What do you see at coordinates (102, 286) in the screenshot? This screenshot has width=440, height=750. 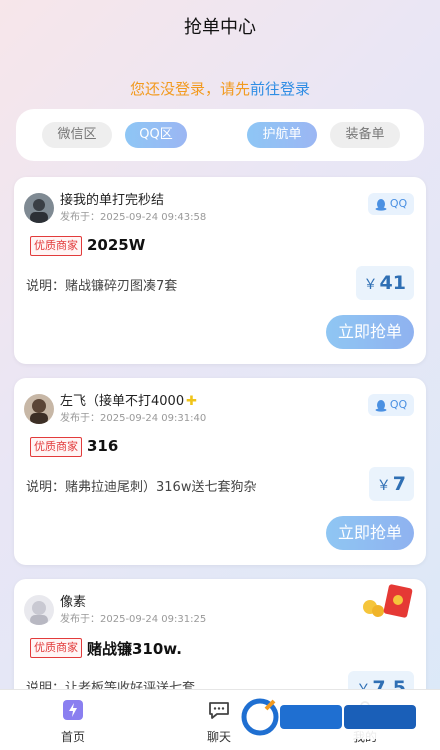 I see `order-description: 说明：赌战镰碎刃图凑7套` at bounding box center [102, 286].